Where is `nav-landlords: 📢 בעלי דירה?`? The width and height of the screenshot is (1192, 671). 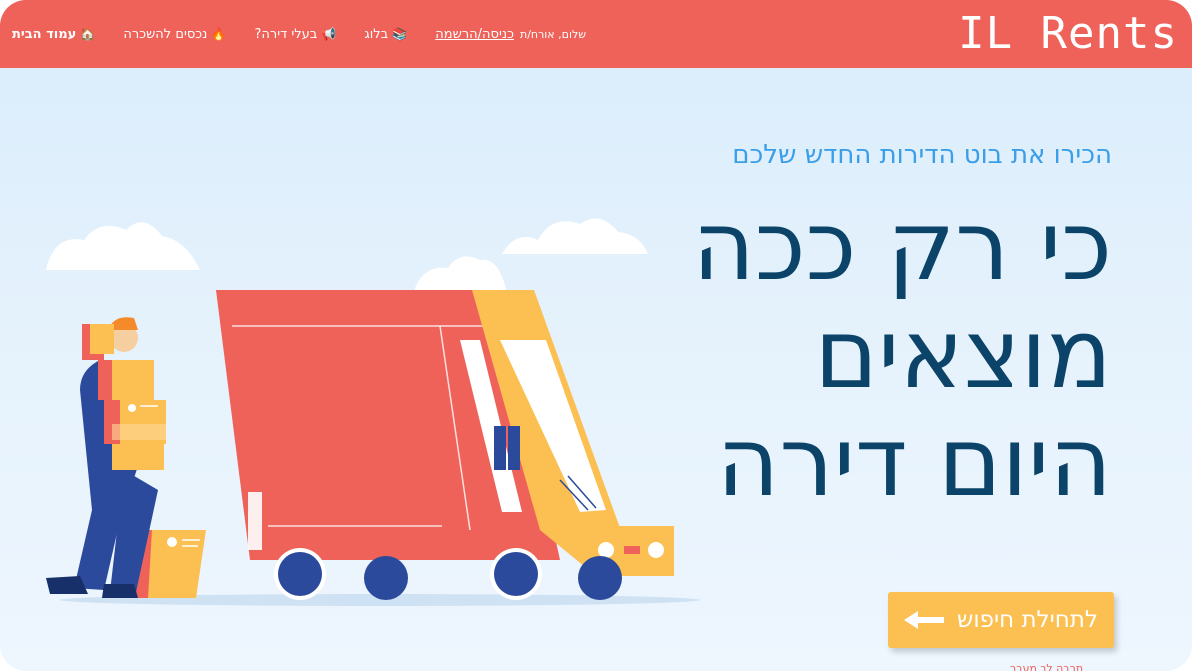 nav-landlords: 📢 בעלי דירה? is located at coordinates (295, 34).